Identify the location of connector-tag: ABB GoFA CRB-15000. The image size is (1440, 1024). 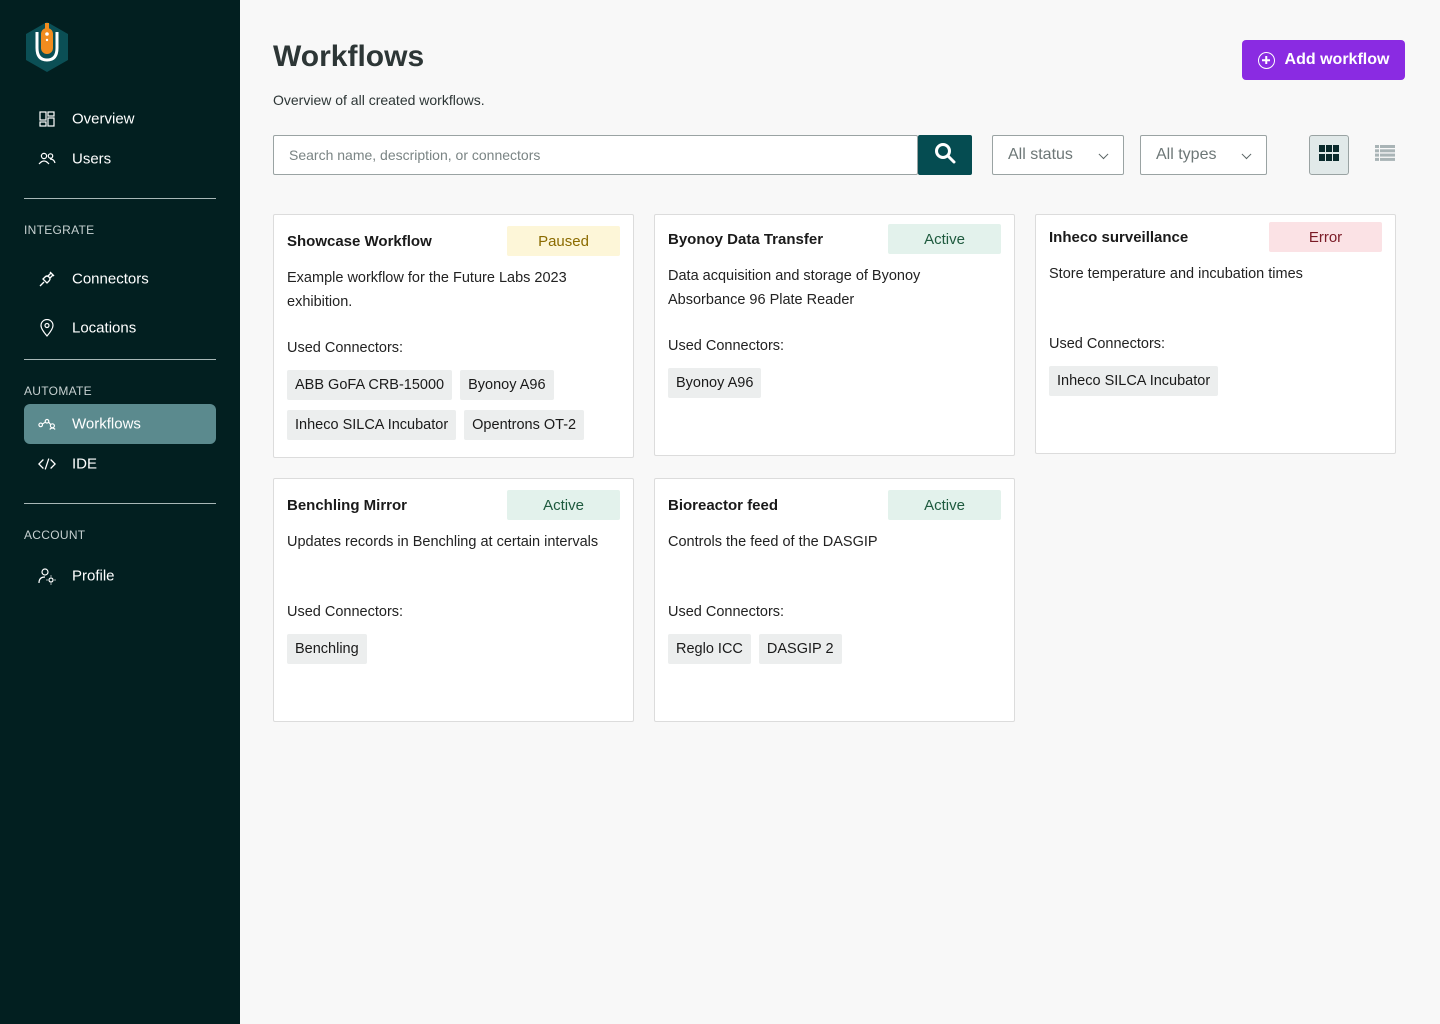
(370, 385).